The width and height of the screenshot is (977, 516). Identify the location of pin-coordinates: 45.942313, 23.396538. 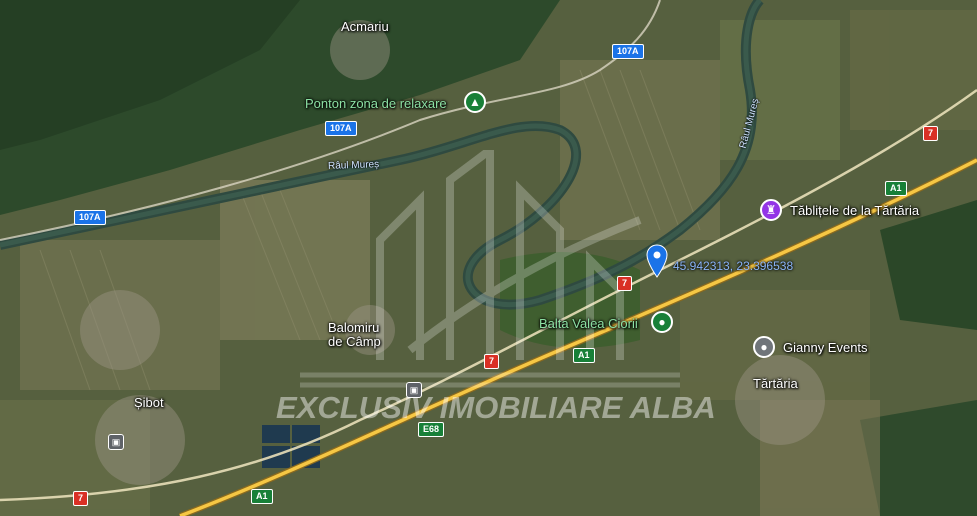
(733, 266).